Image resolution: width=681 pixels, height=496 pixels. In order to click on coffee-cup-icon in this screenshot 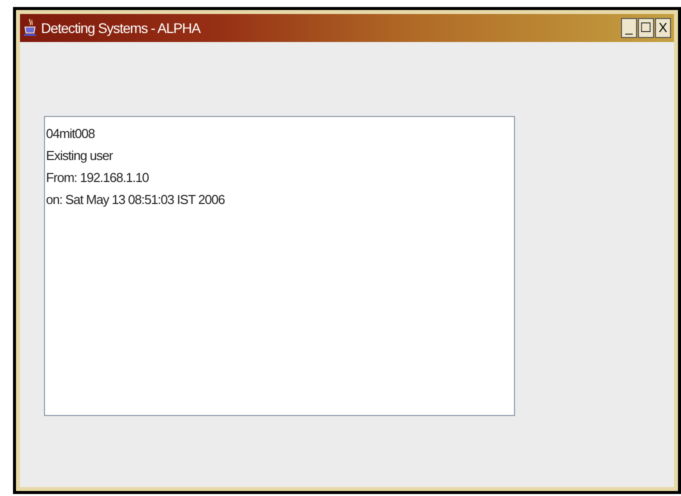, I will do `click(30, 28)`.